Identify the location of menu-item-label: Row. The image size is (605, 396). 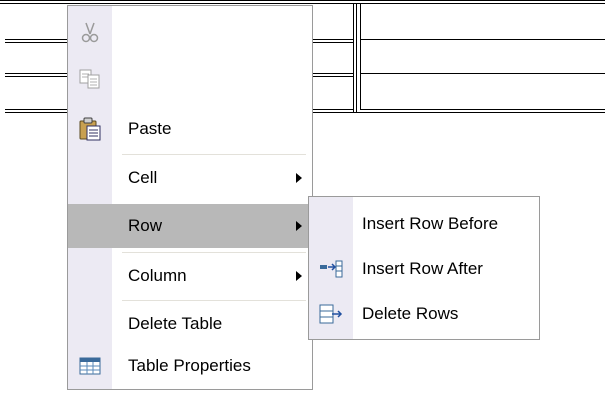
(145, 225).